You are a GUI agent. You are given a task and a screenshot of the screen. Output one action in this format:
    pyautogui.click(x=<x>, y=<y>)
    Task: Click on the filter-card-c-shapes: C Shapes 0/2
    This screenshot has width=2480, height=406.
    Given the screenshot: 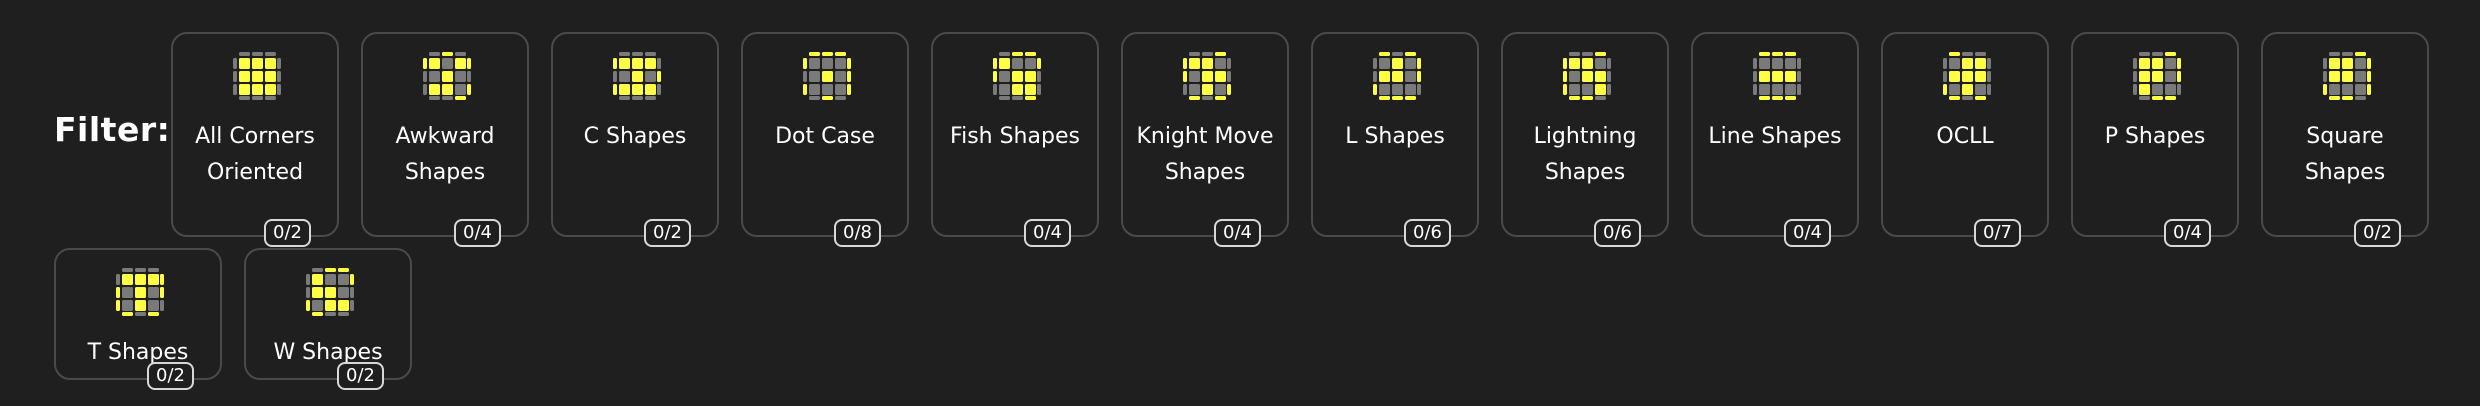 What is the action you would take?
    pyautogui.click(x=635, y=139)
    